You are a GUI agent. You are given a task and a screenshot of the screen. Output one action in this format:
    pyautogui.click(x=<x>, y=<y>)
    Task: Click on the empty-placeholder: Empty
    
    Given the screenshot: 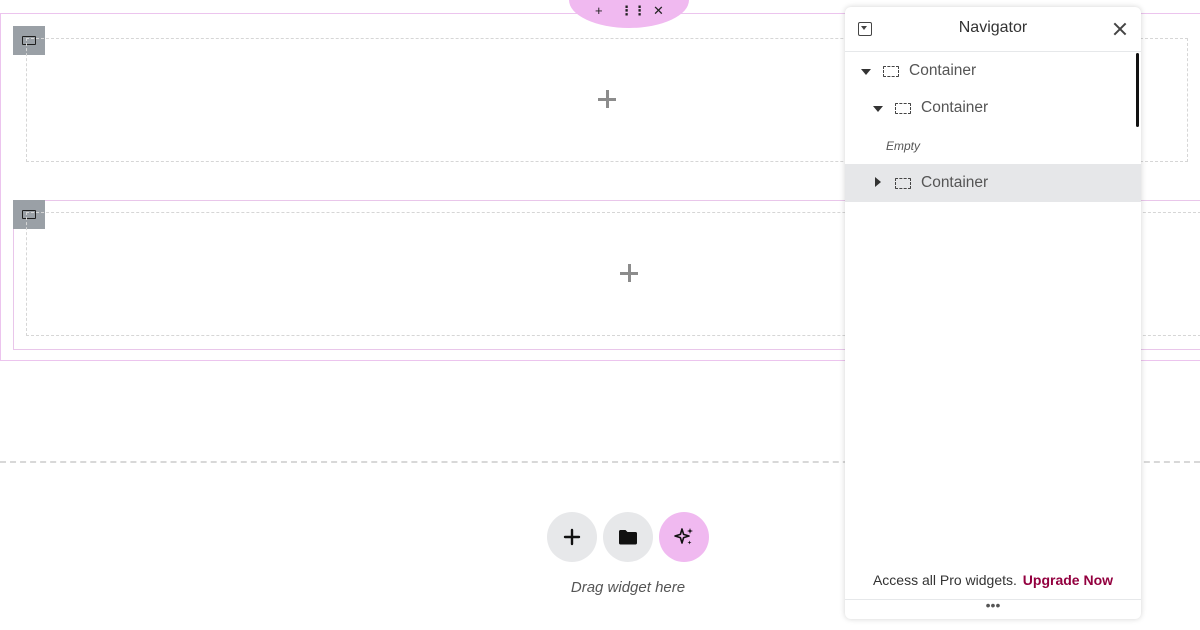 What is the action you would take?
    pyautogui.click(x=903, y=146)
    